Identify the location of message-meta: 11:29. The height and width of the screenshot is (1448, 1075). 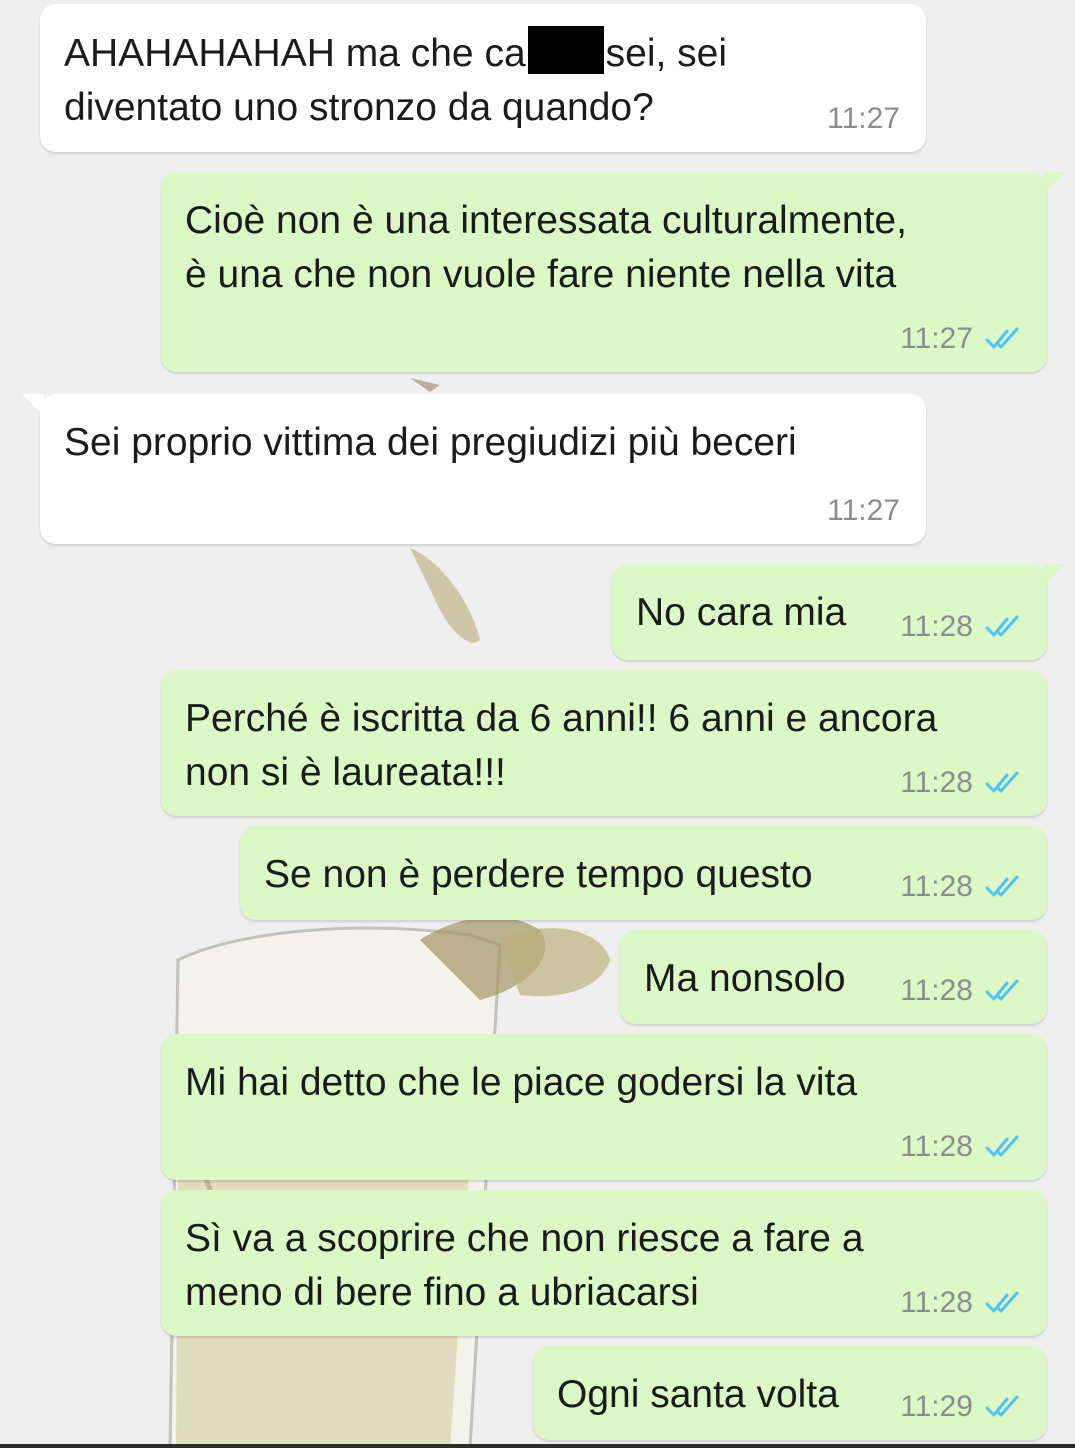
(960, 1407).